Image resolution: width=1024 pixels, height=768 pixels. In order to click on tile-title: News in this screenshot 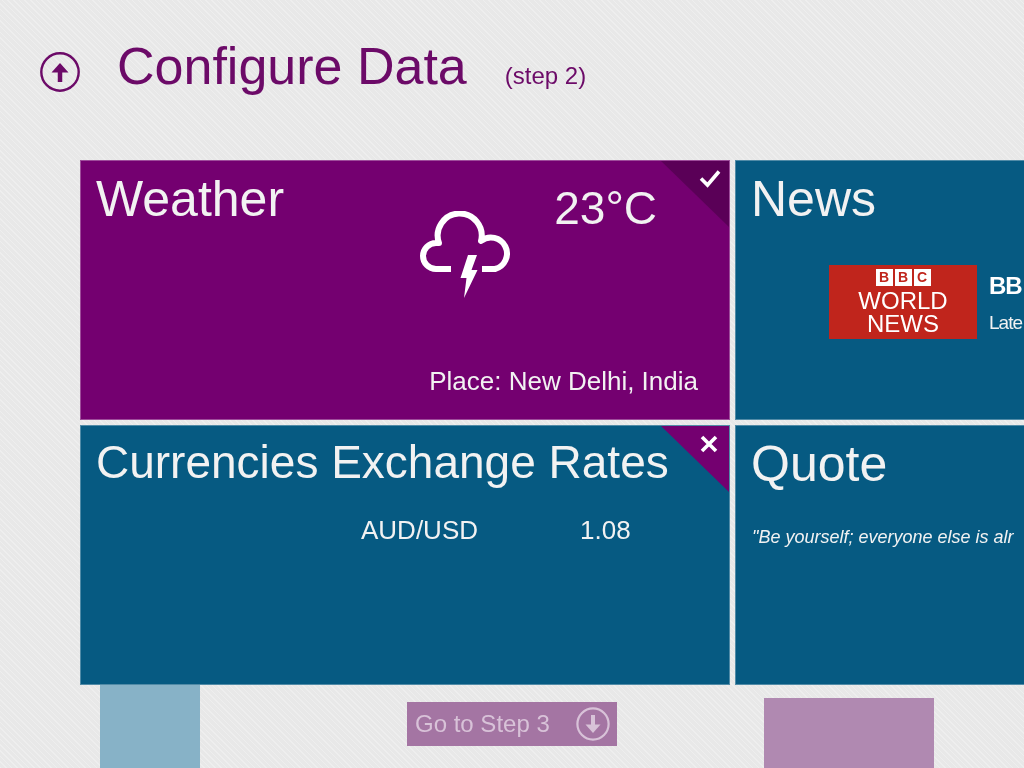, I will do `click(814, 200)`.